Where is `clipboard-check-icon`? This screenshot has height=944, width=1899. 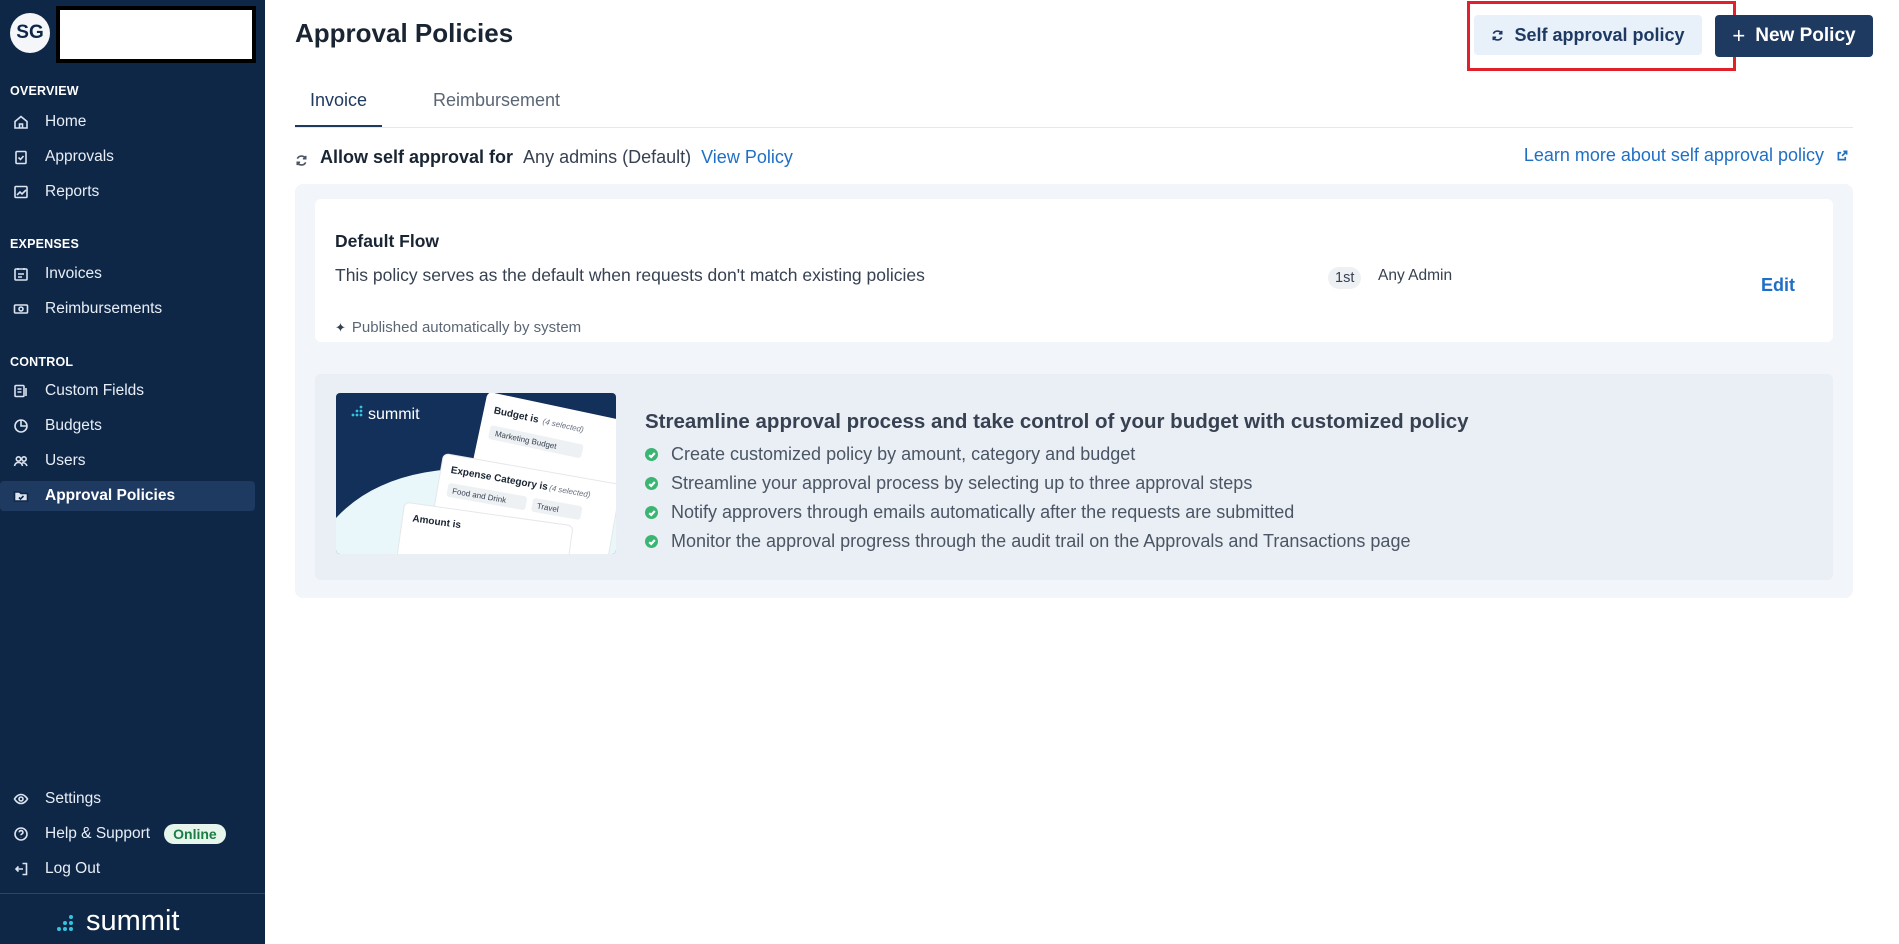 clipboard-check-icon is located at coordinates (21, 157).